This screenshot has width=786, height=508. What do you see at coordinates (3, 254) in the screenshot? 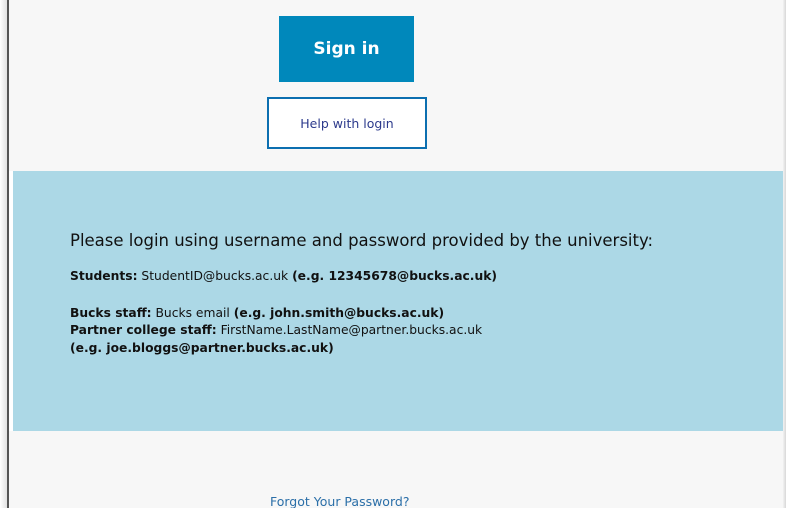
I see `window-left-shadow` at bounding box center [3, 254].